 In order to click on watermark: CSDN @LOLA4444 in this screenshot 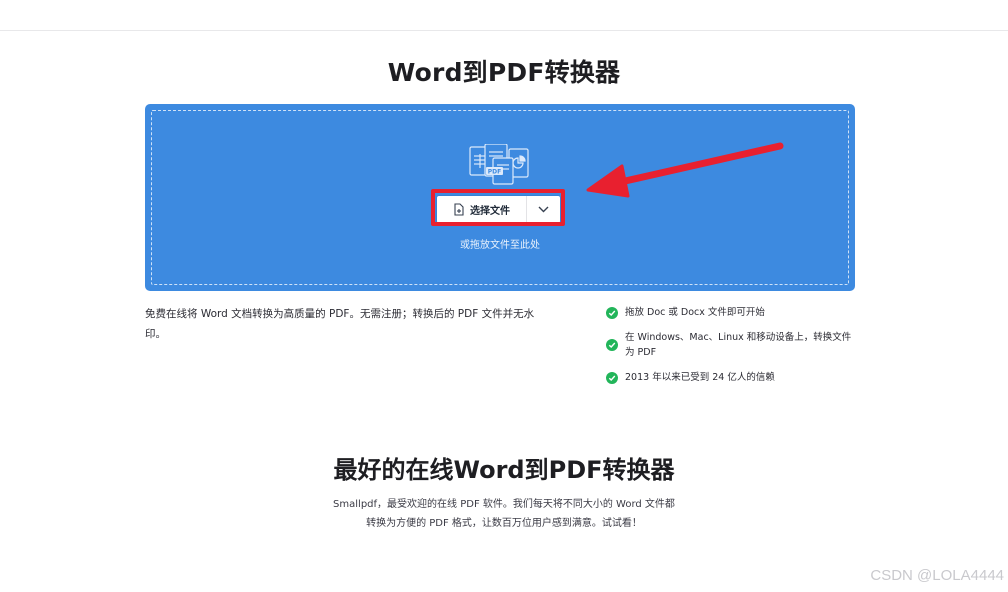, I will do `click(937, 575)`.